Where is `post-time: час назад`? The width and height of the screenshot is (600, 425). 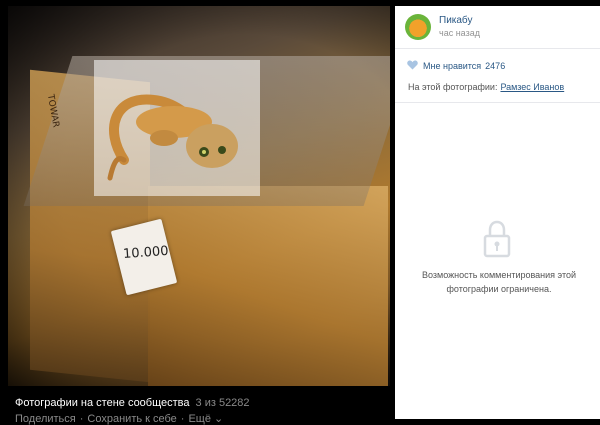
post-time: час назад is located at coordinates (459, 33).